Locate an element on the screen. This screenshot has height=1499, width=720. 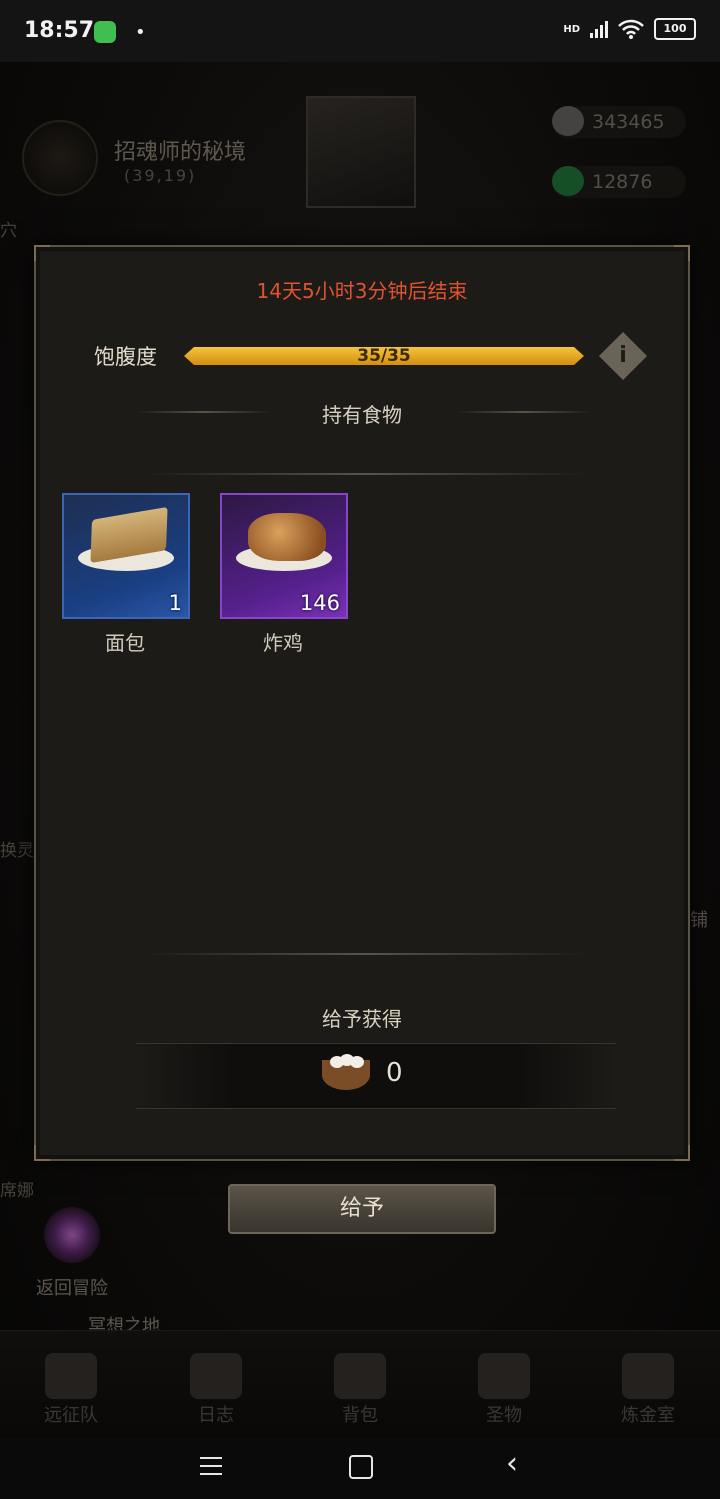
food-item-bread: 1 面包 is located at coordinates (126, 574).